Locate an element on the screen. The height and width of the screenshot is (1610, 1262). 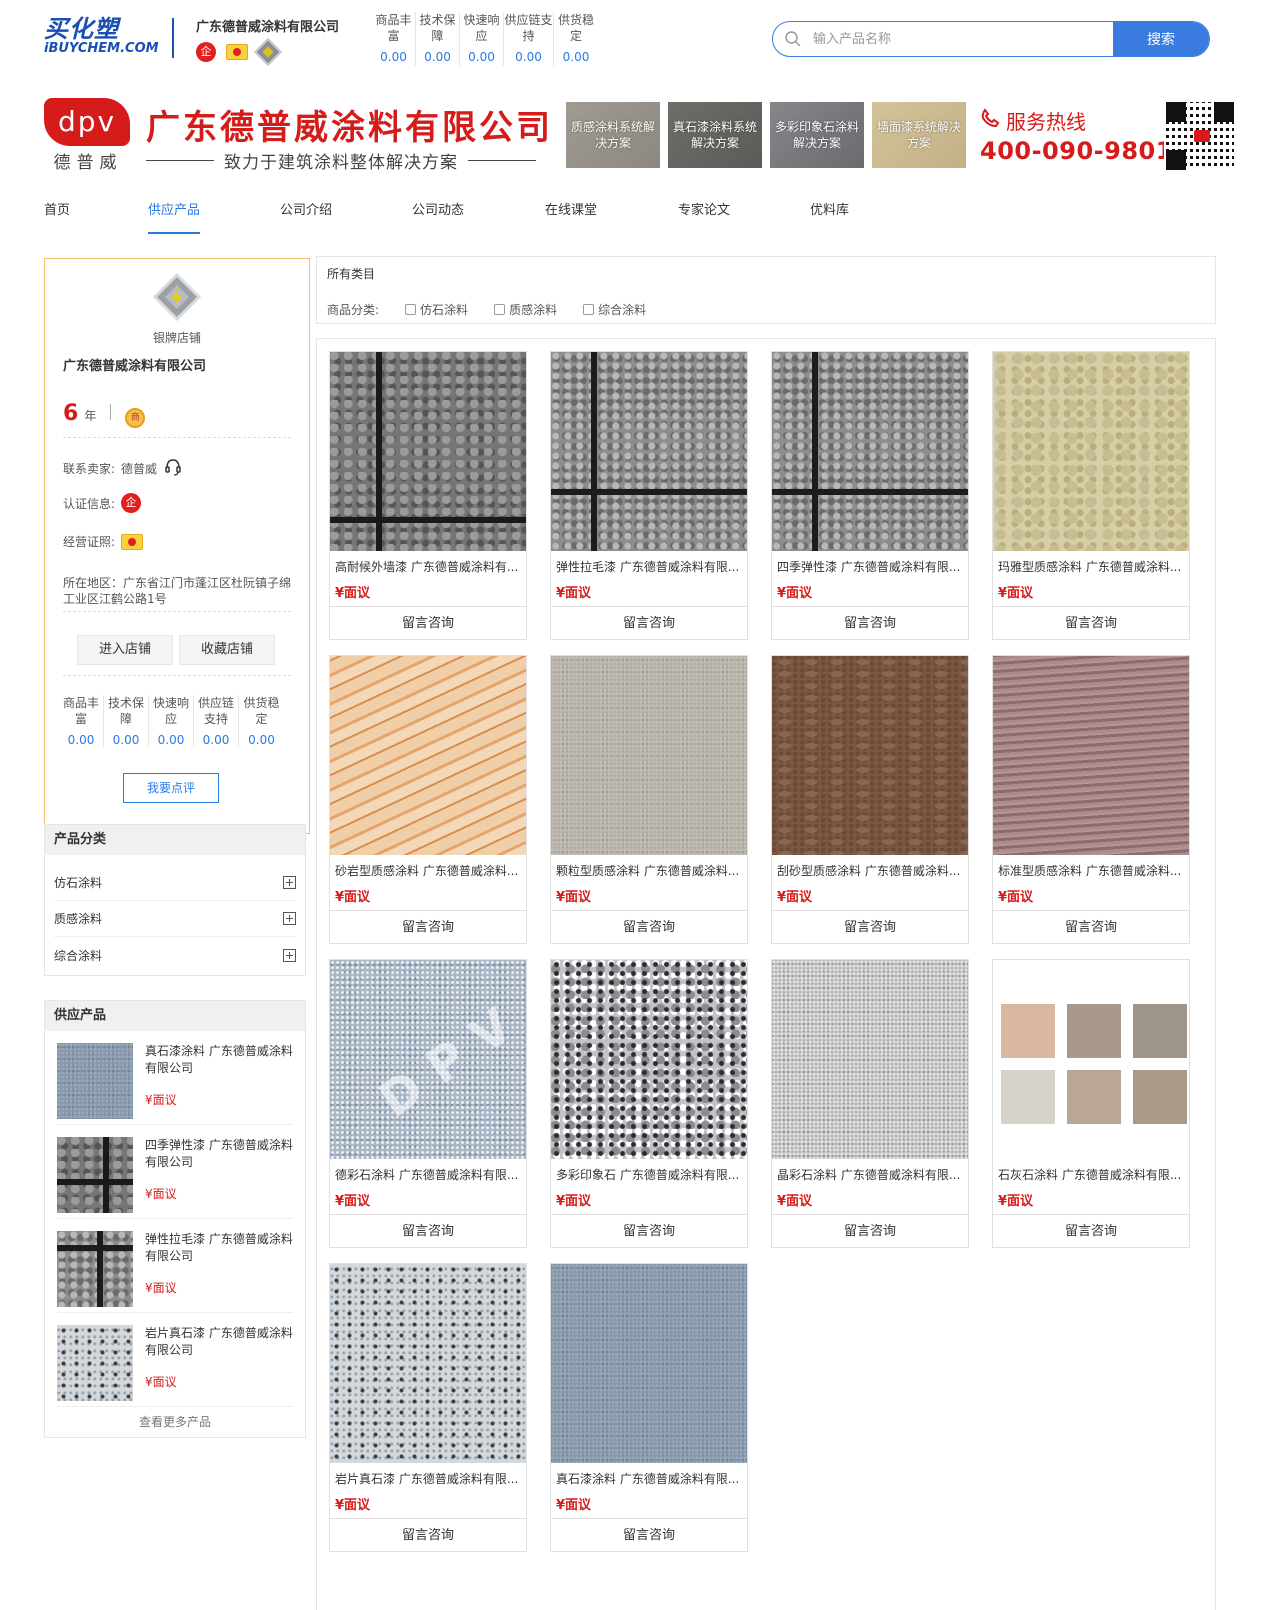
category-item: 综合涂料 is located at coordinates (175, 955).